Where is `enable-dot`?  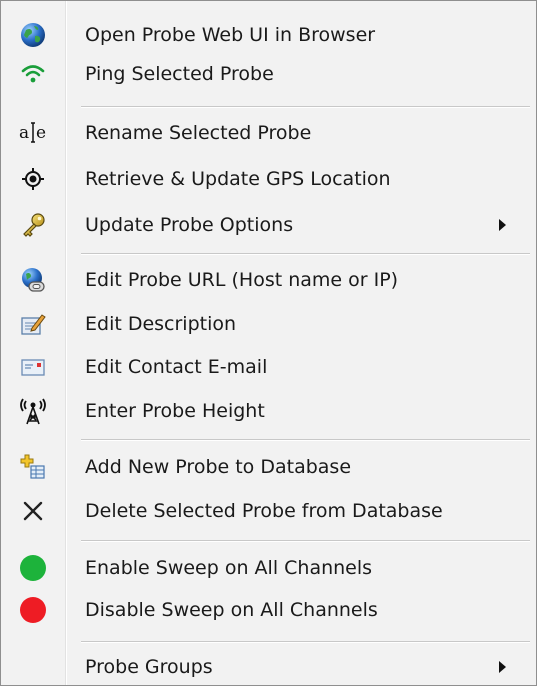
enable-dot is located at coordinates (33, 568).